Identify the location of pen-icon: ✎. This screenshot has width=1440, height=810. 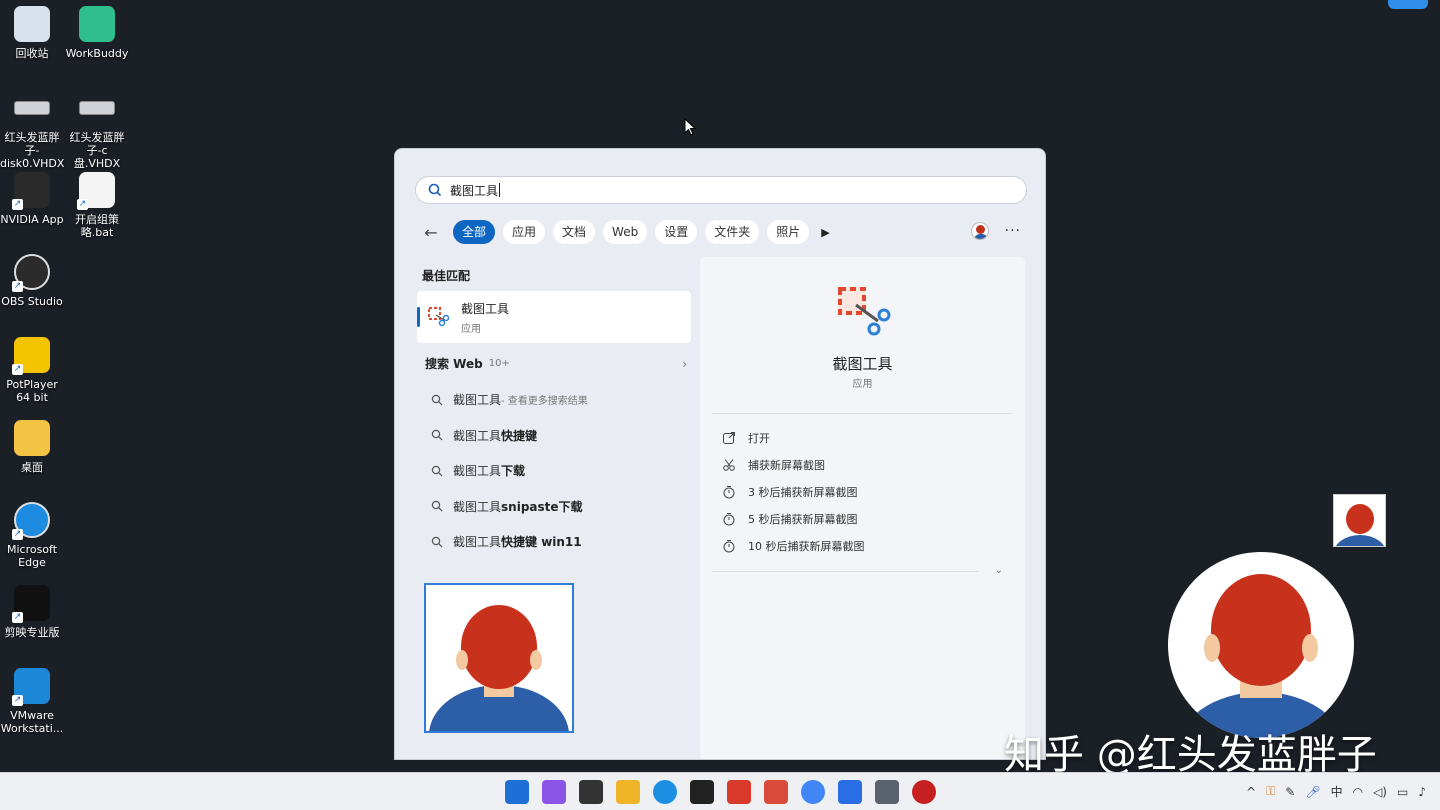
(1290, 792).